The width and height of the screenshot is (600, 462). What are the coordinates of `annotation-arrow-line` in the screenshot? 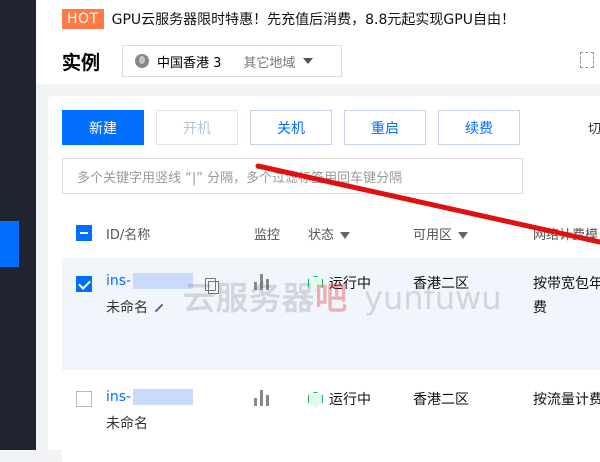 It's located at (427, 204).